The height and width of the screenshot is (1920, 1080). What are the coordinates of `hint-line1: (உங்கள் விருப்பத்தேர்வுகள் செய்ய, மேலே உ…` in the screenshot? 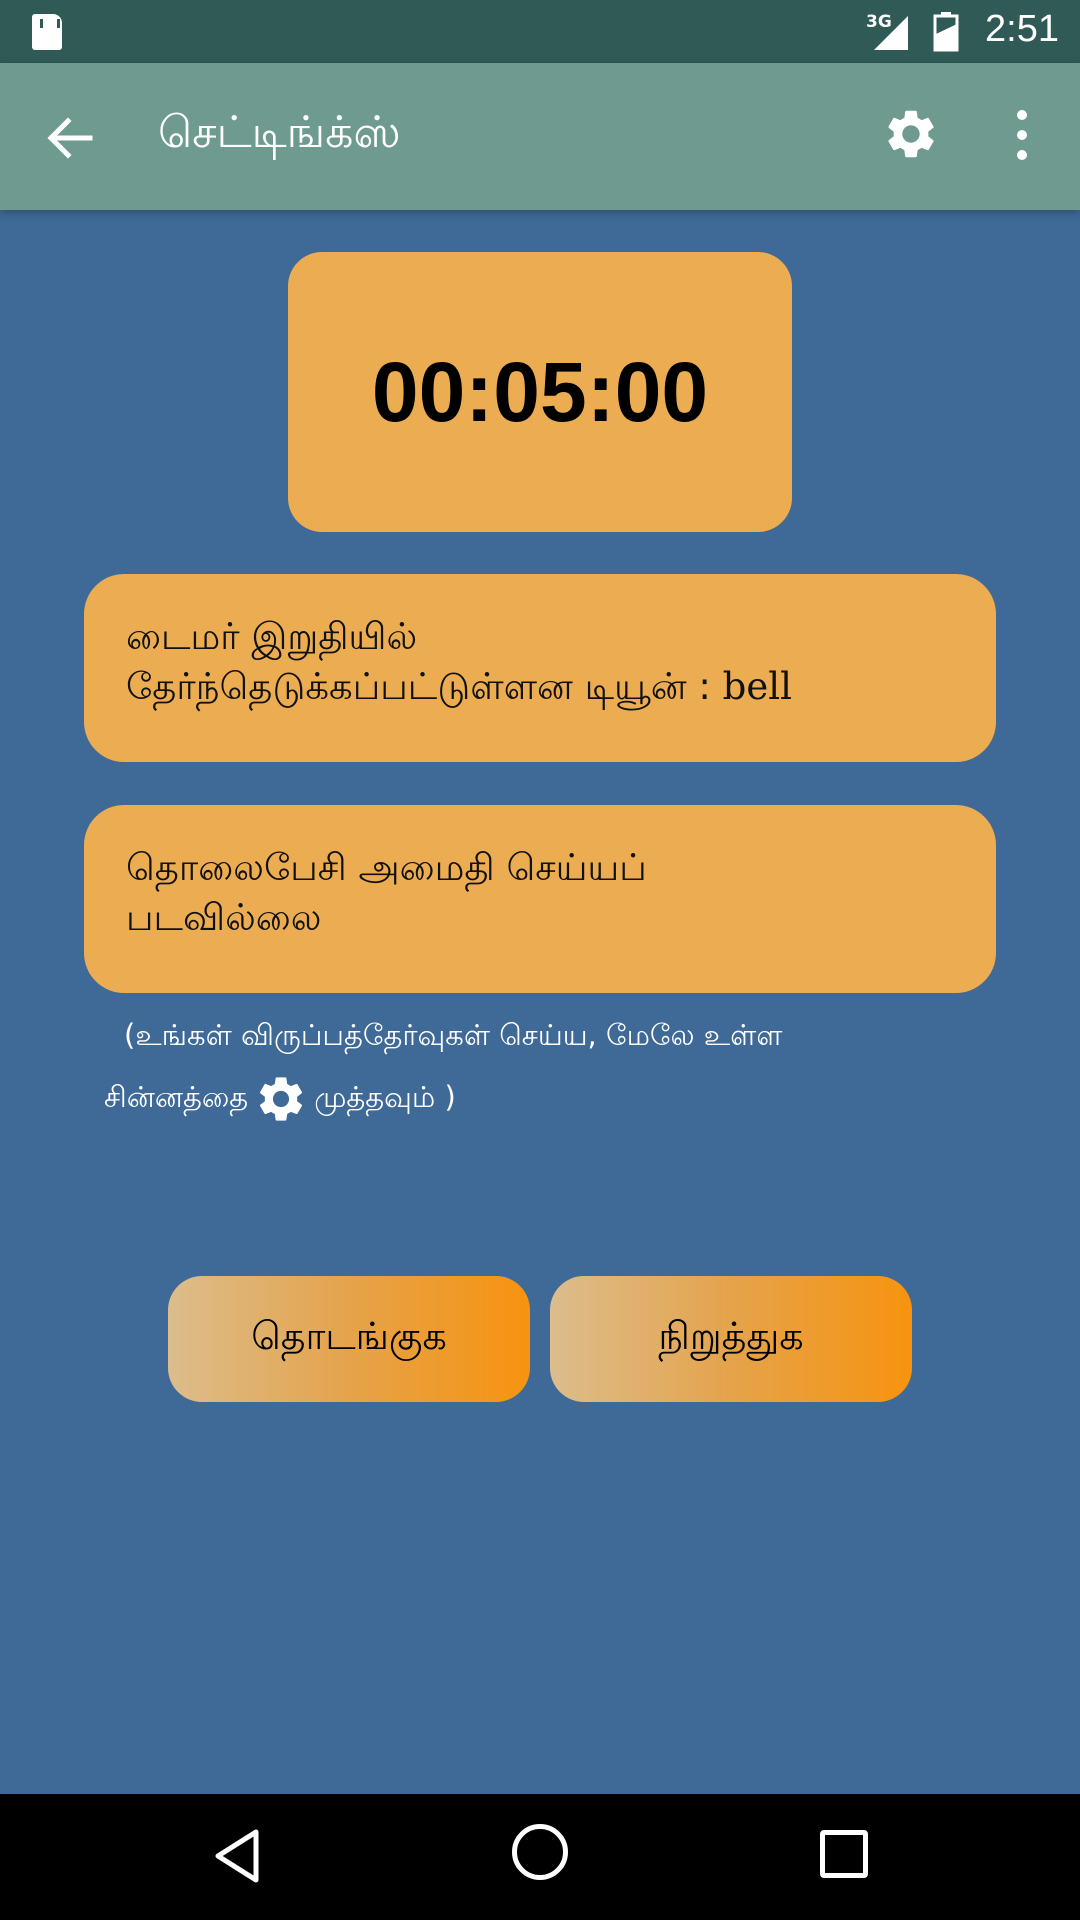 It's located at (453, 1035).